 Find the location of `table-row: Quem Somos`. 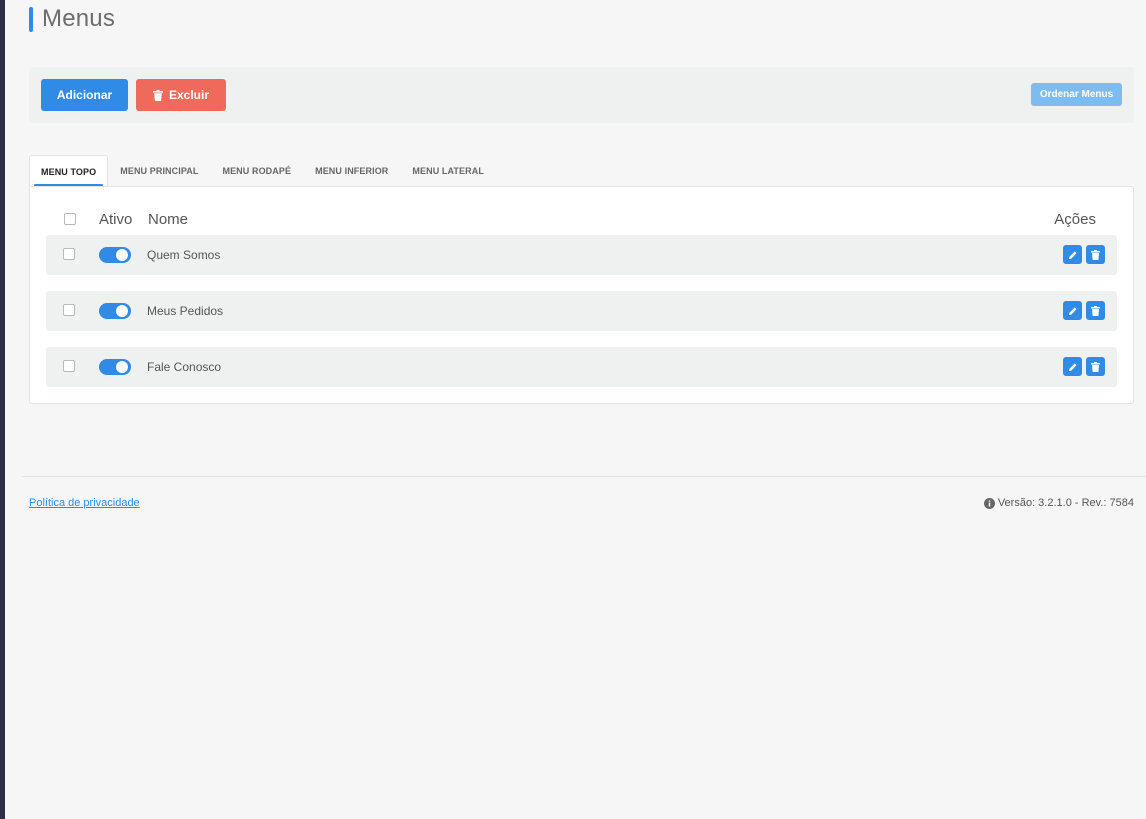

table-row: Quem Somos is located at coordinates (581, 255).